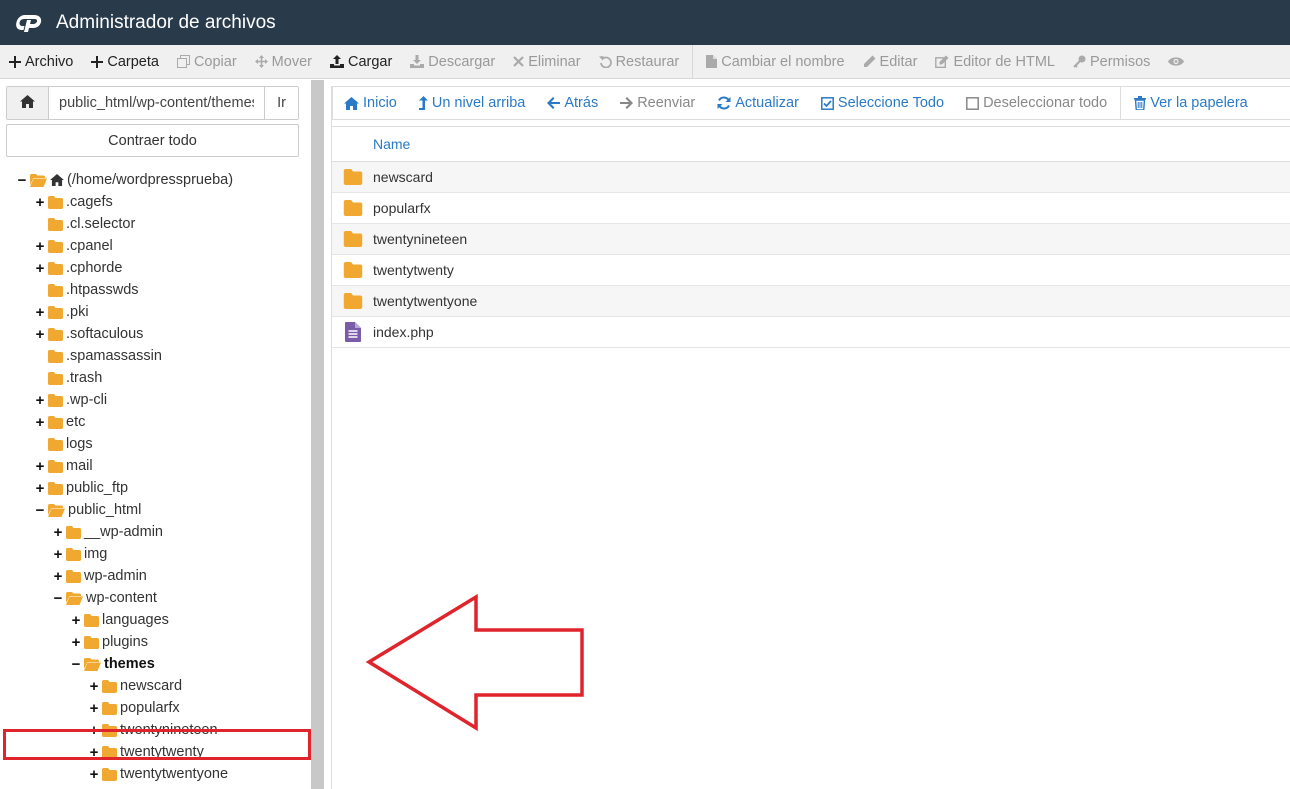 This screenshot has width=1290, height=789. I want to click on panel-splitter, so click(317, 434).